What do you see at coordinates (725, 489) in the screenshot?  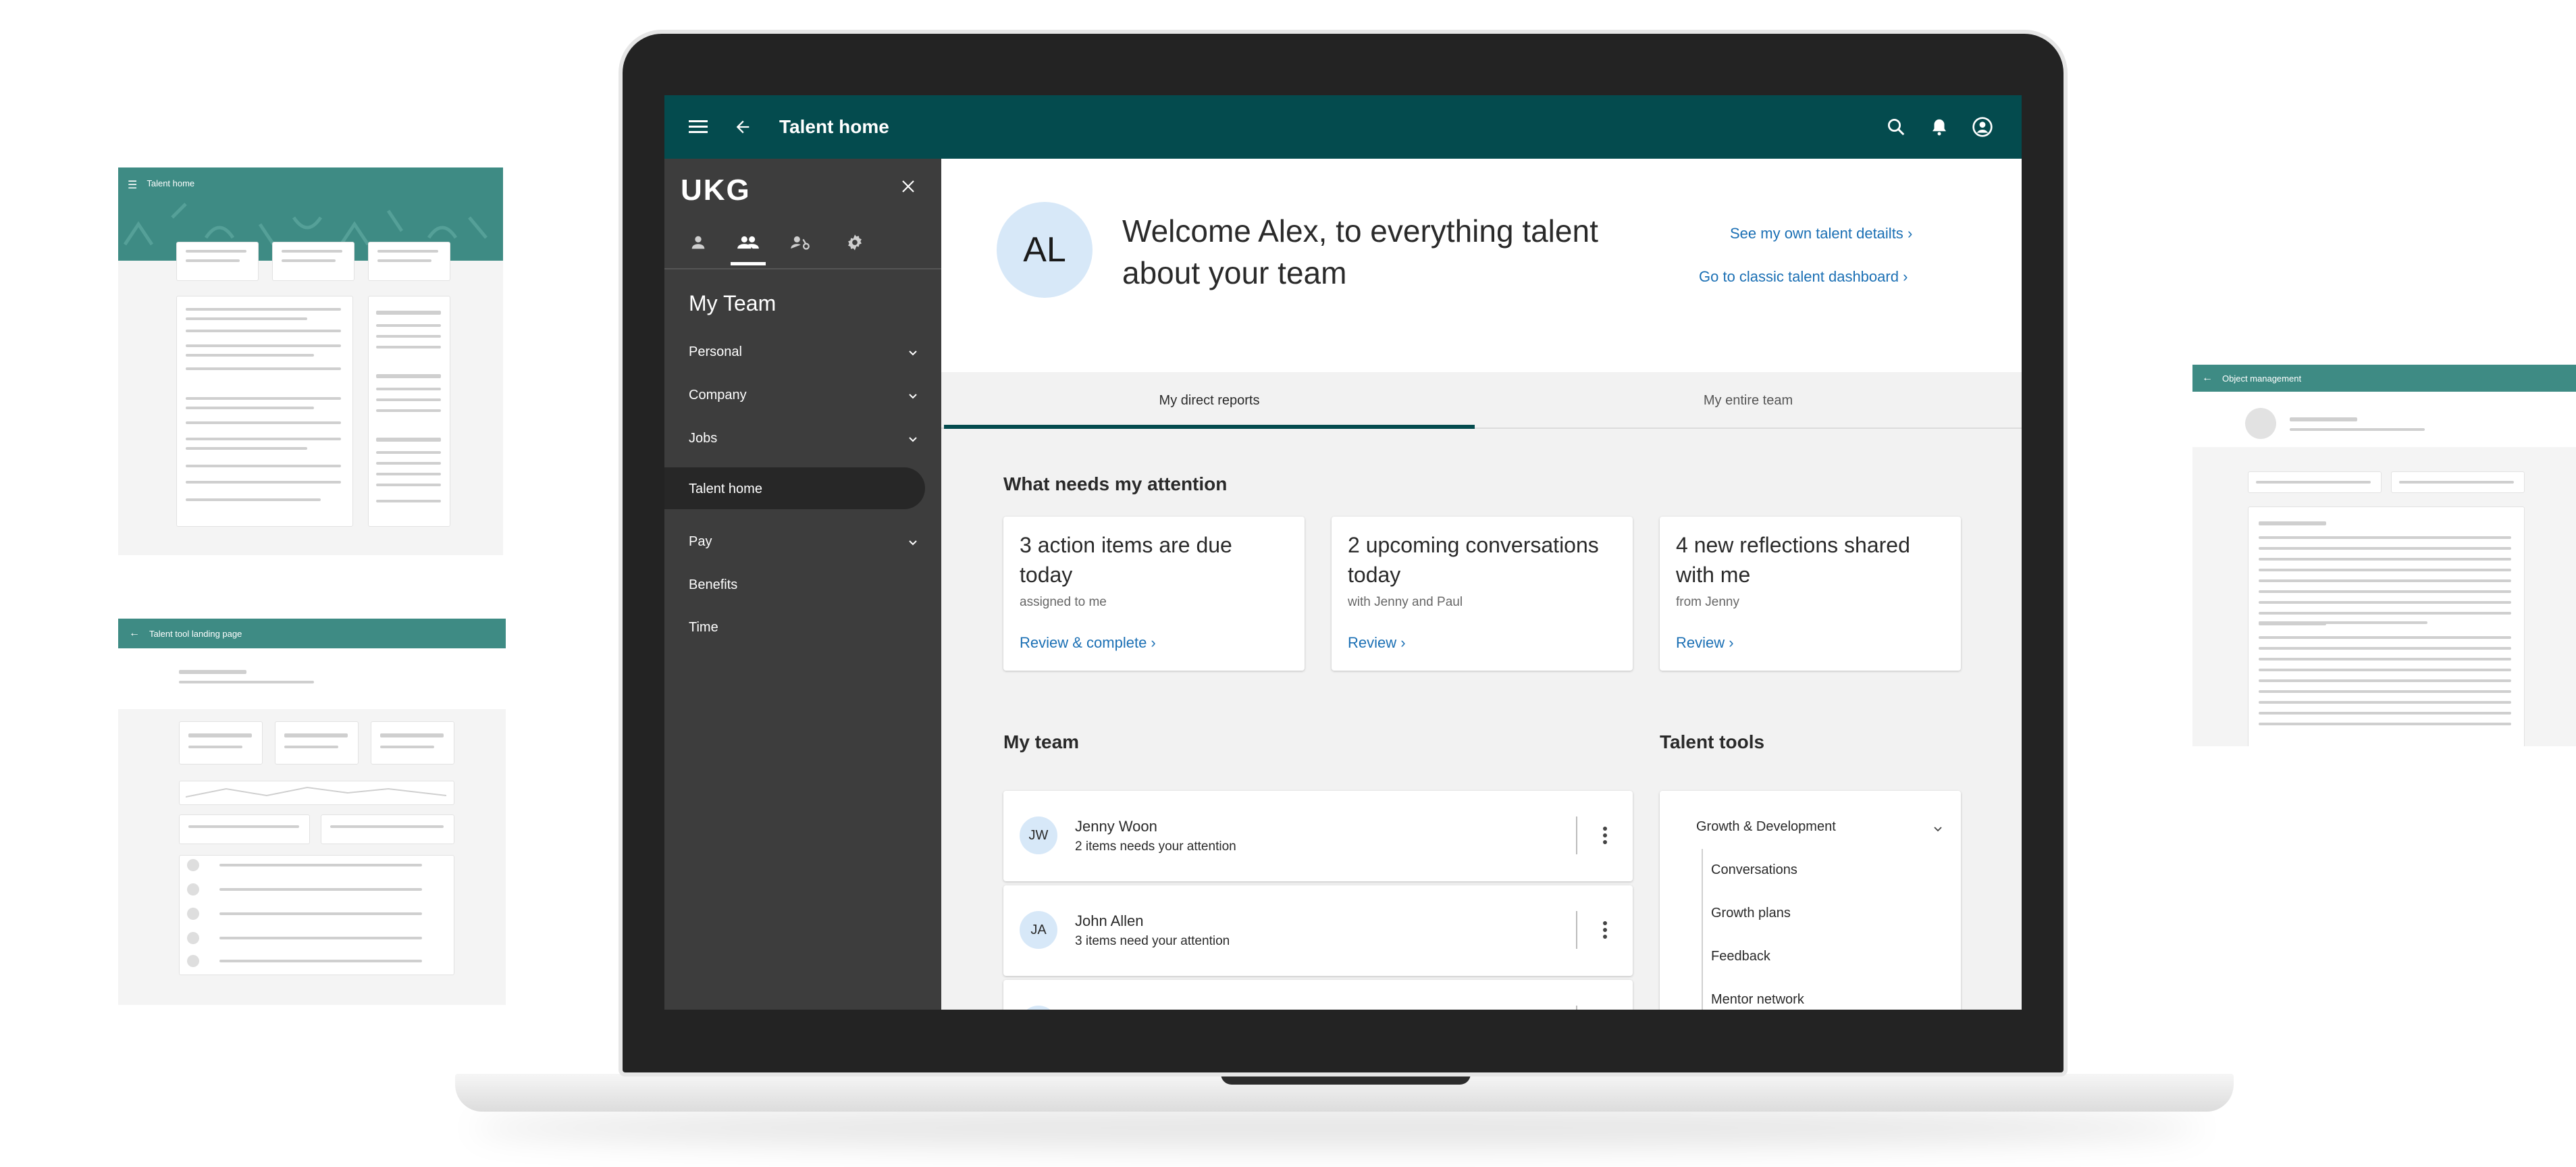 I see `nav-item-talent-home: Talent home` at bounding box center [725, 489].